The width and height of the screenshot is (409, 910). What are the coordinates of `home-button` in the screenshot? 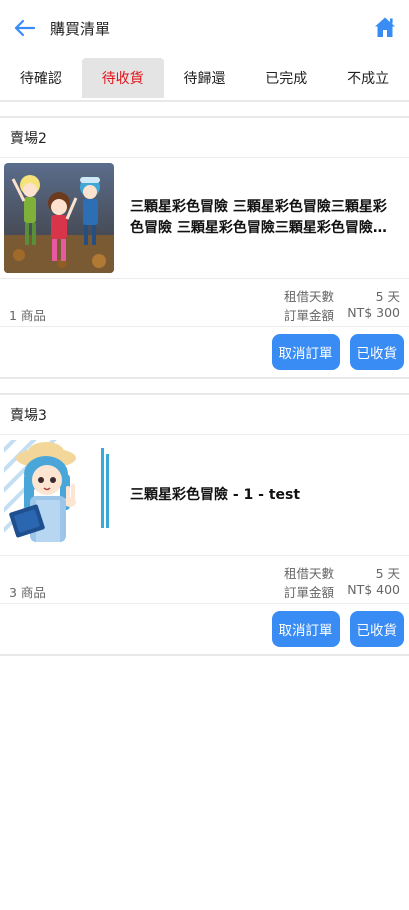 It's located at (385, 27).